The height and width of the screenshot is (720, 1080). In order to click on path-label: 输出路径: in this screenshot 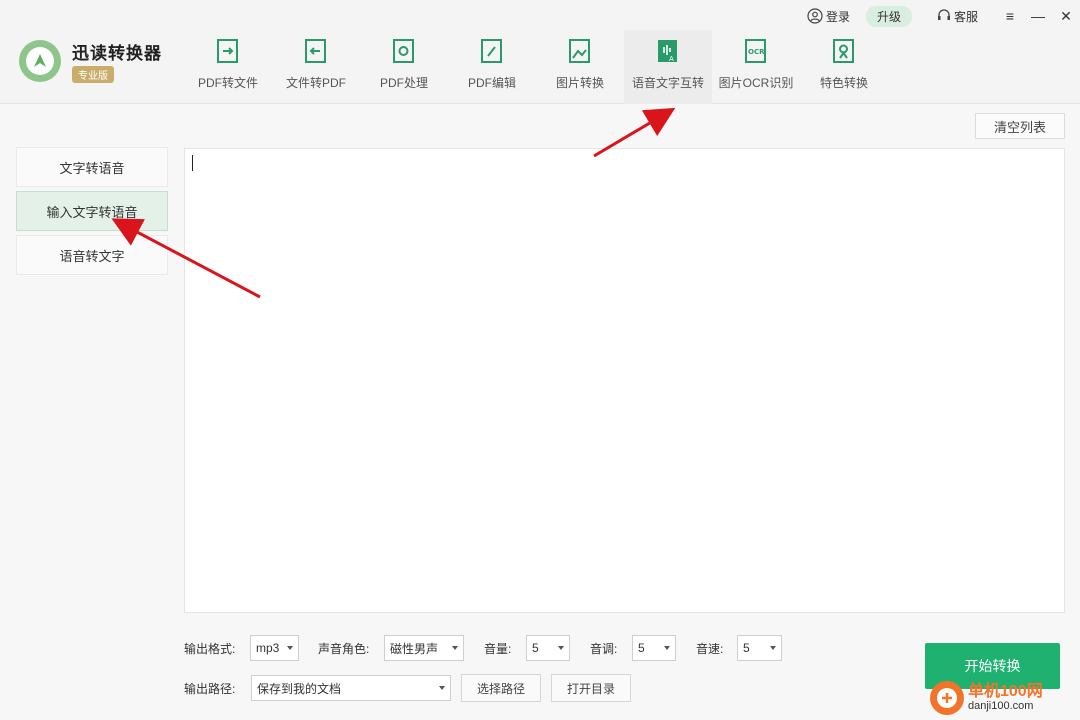, I will do `click(210, 689)`.